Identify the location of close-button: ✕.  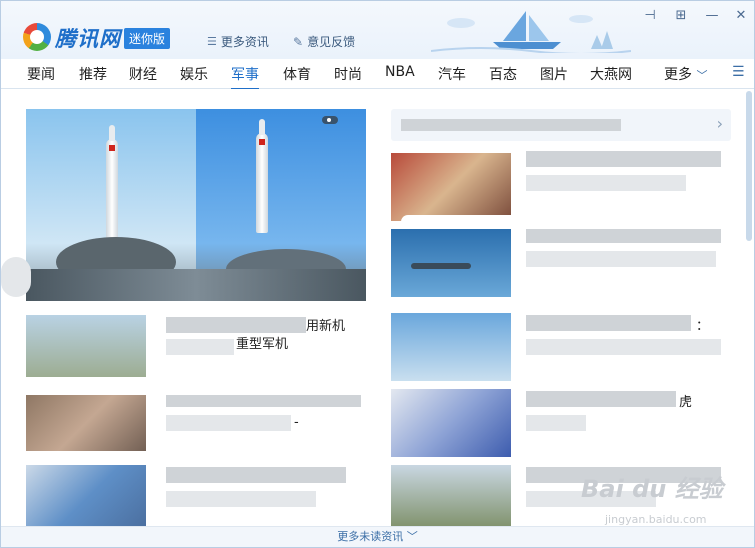
(741, 16).